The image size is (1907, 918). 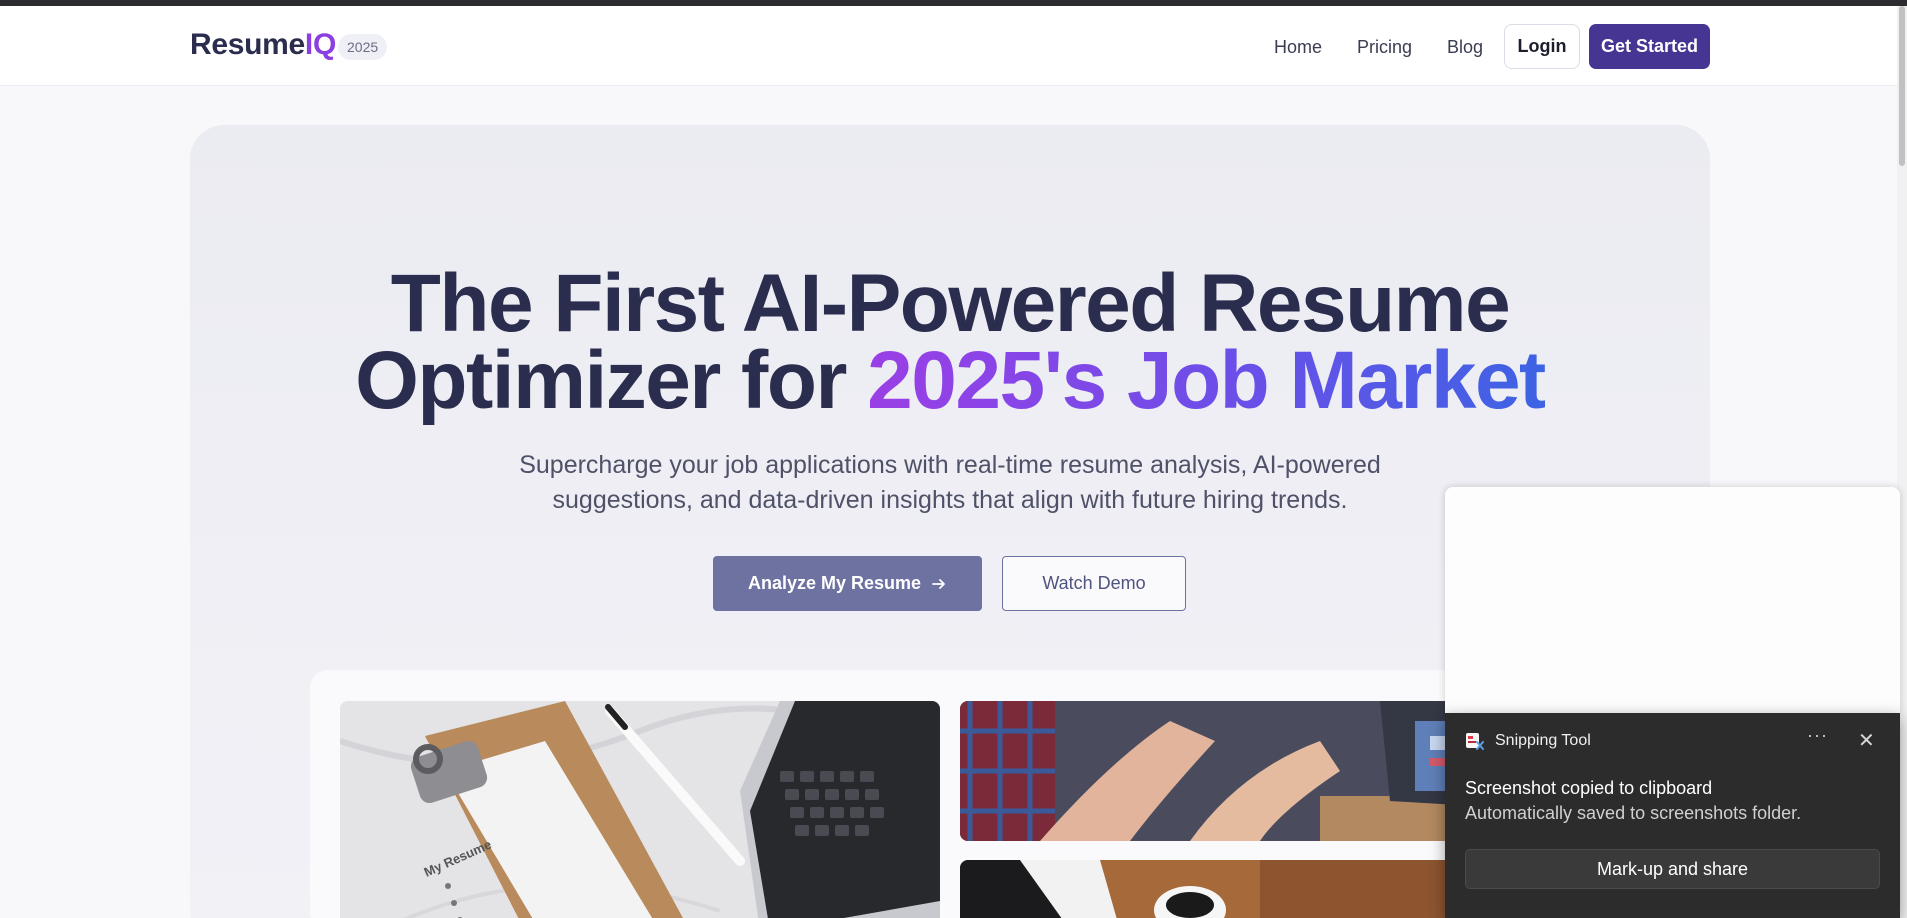 What do you see at coordinates (1465, 47) in the screenshot?
I see `nav-link-blog: Blog` at bounding box center [1465, 47].